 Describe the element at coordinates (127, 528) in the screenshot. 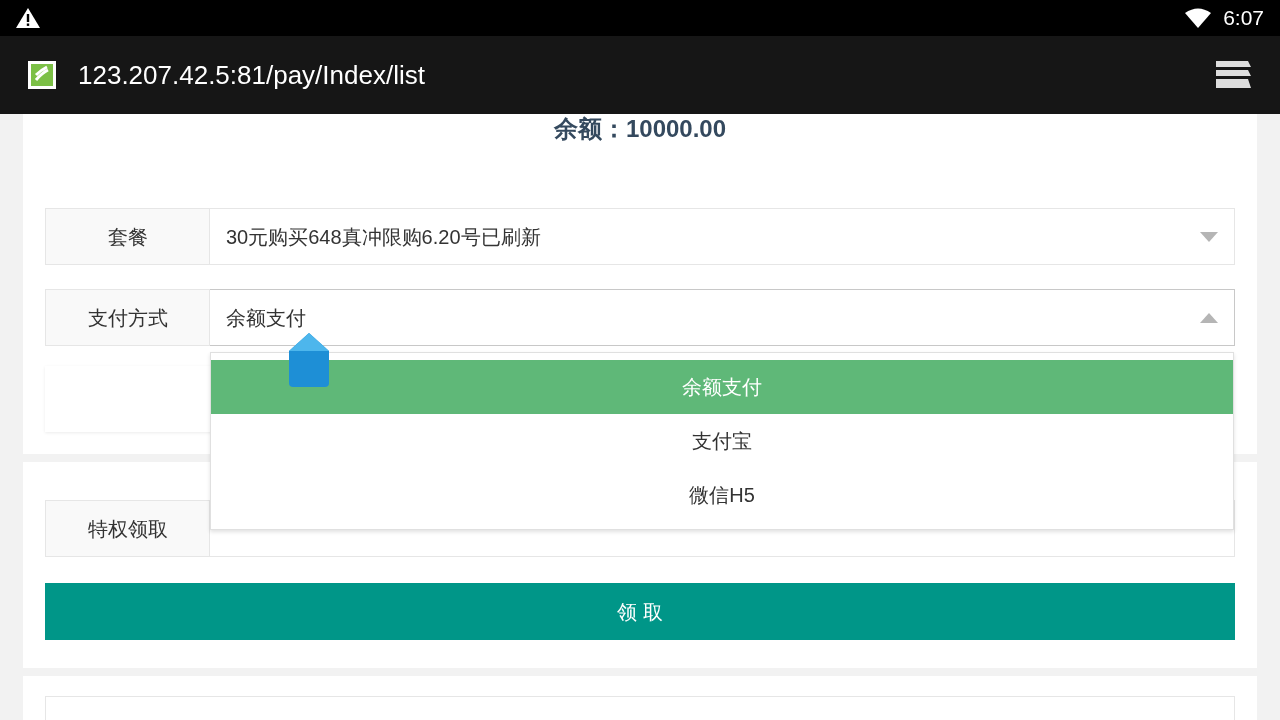

I see `field-label: 特权领取` at that location.